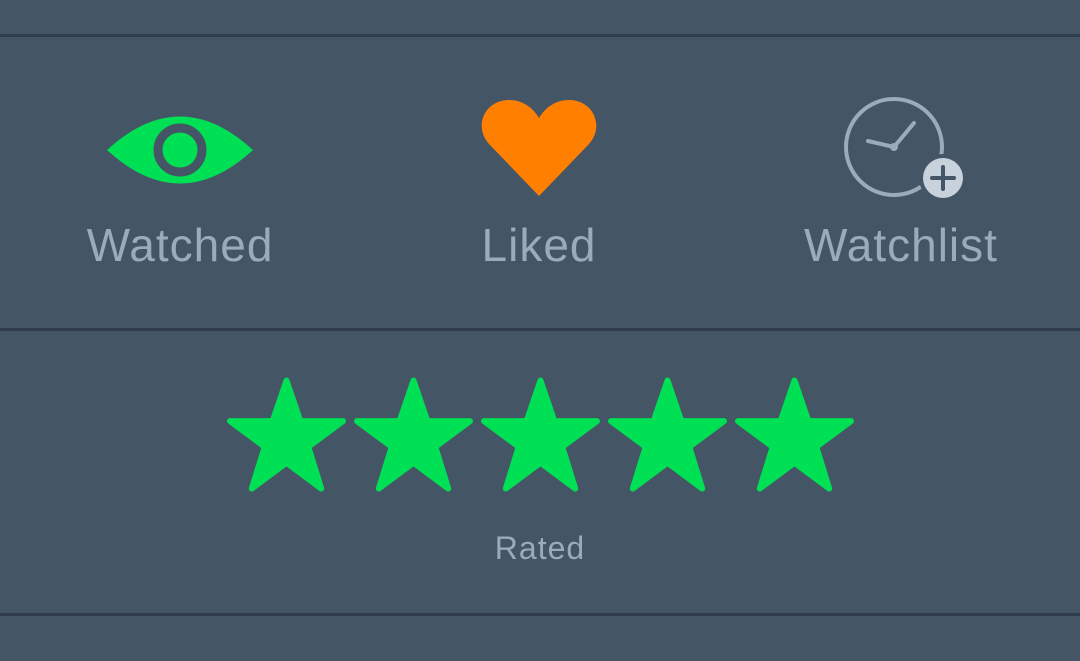 The image size is (1080, 661). I want to click on liked-button: Liked, so click(539, 190).